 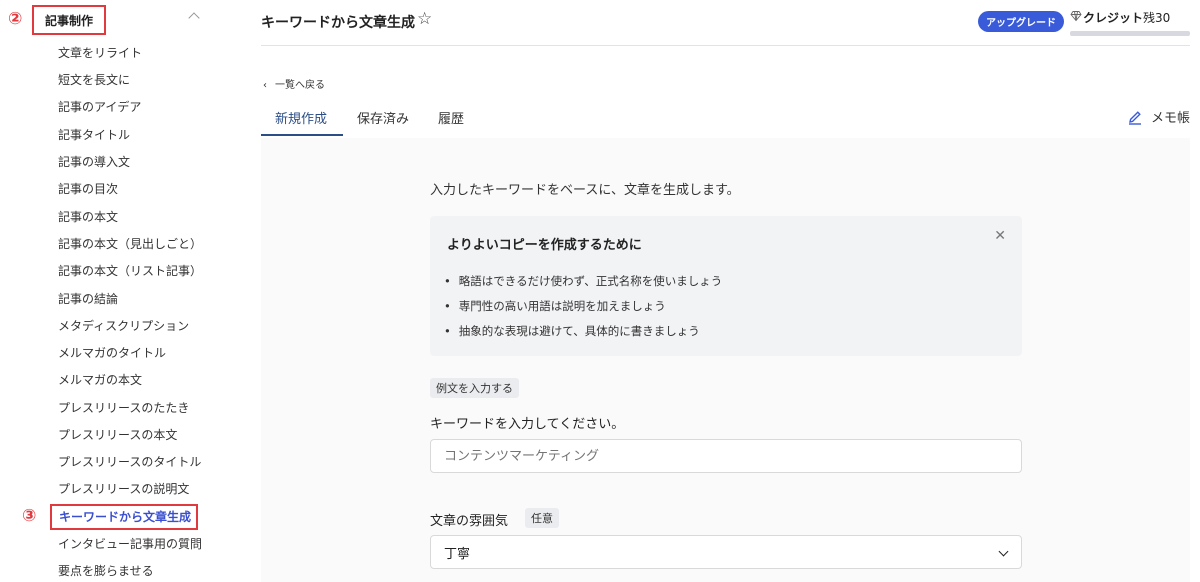 I want to click on sidebar-item: プレスリリースのタイトル, so click(x=129, y=462).